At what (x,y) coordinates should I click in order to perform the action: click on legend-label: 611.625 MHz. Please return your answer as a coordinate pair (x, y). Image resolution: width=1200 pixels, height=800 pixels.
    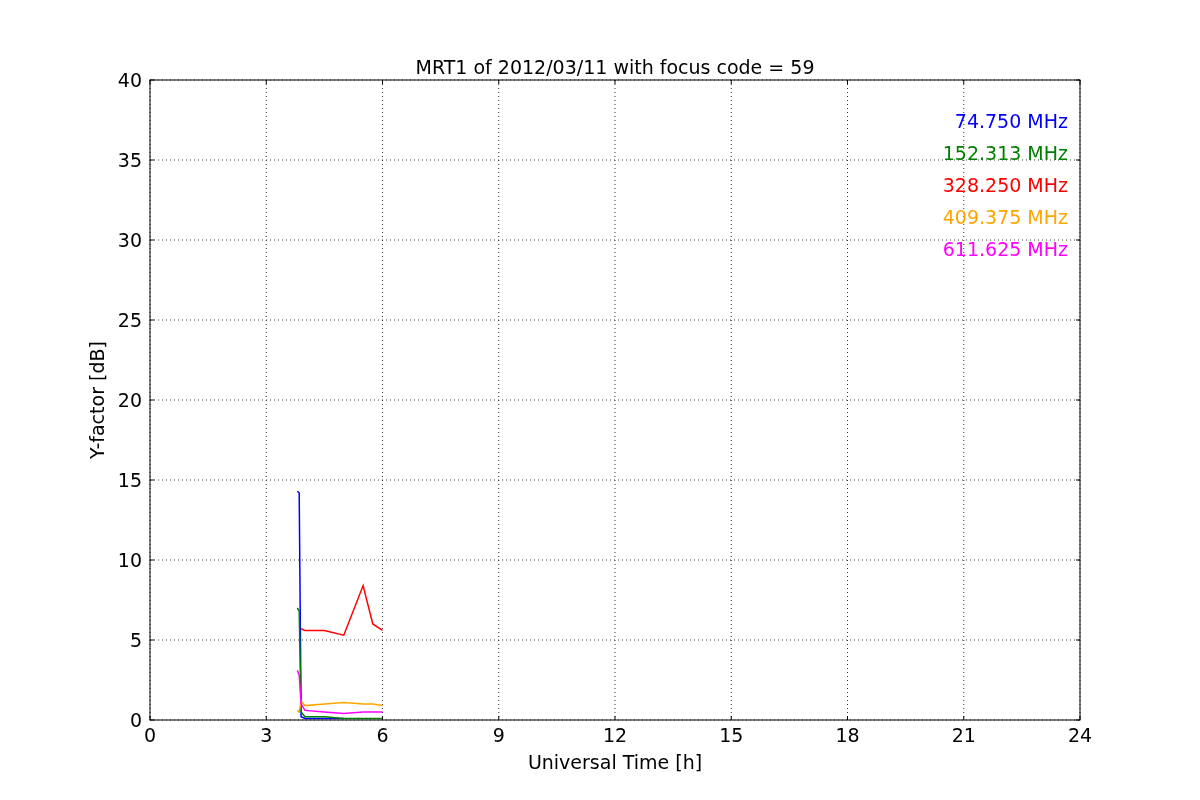
    Looking at the image, I should click on (1005, 249).